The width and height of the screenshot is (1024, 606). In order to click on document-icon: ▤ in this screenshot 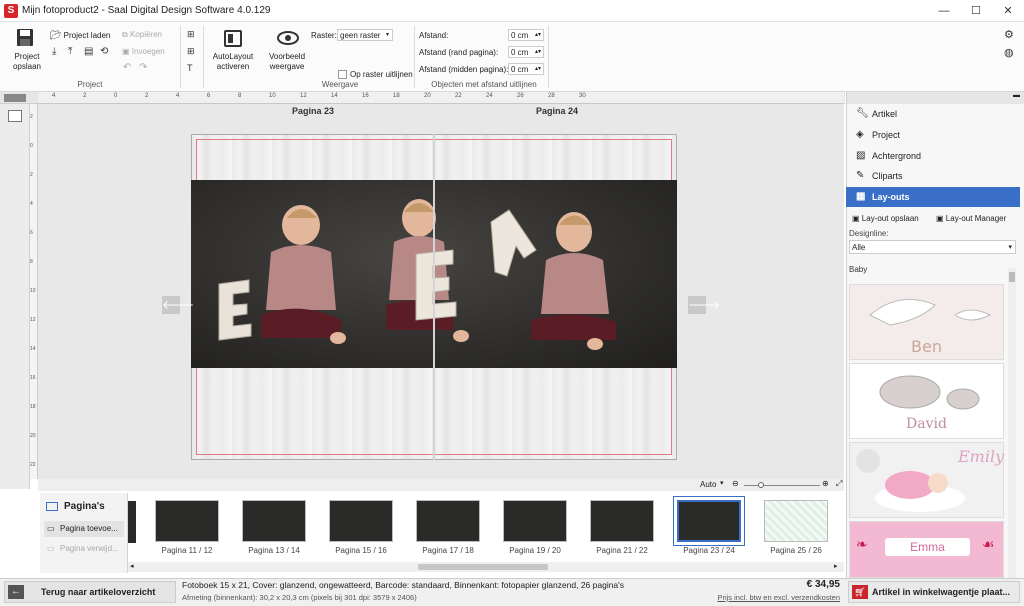, I will do `click(88, 51)`.